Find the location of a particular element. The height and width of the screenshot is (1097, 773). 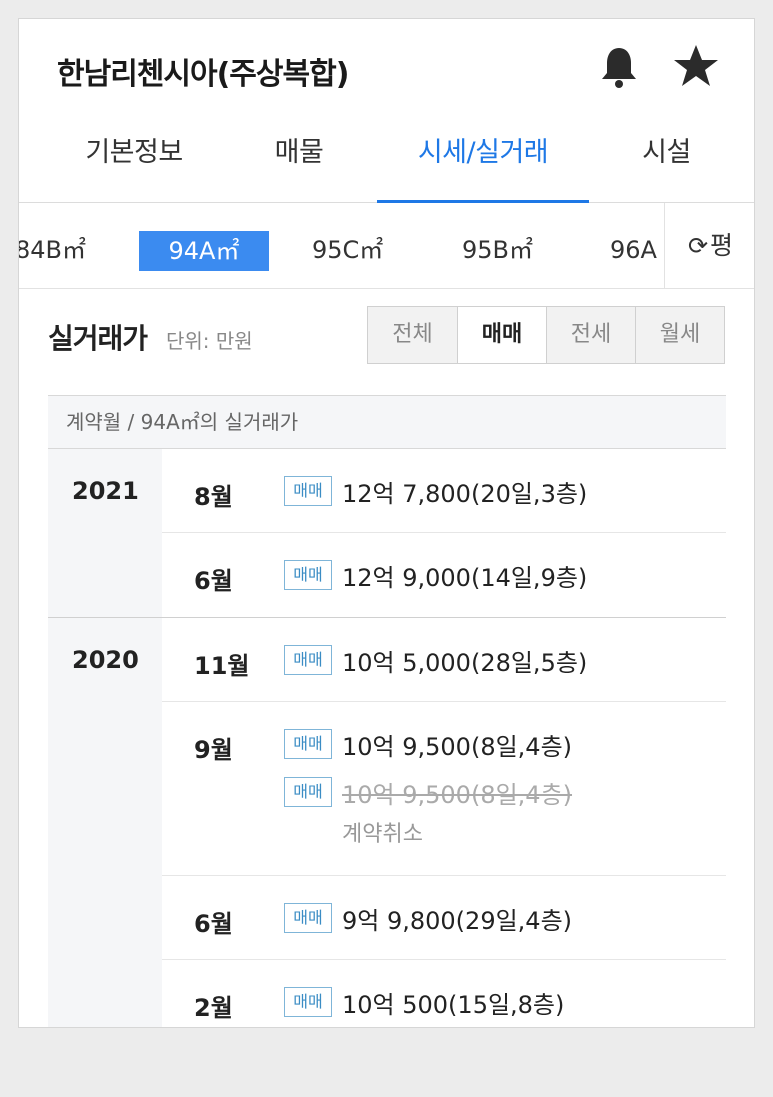

deal-entry: 매매 10억 9,500(8일,4층) is located at coordinates (428, 744).